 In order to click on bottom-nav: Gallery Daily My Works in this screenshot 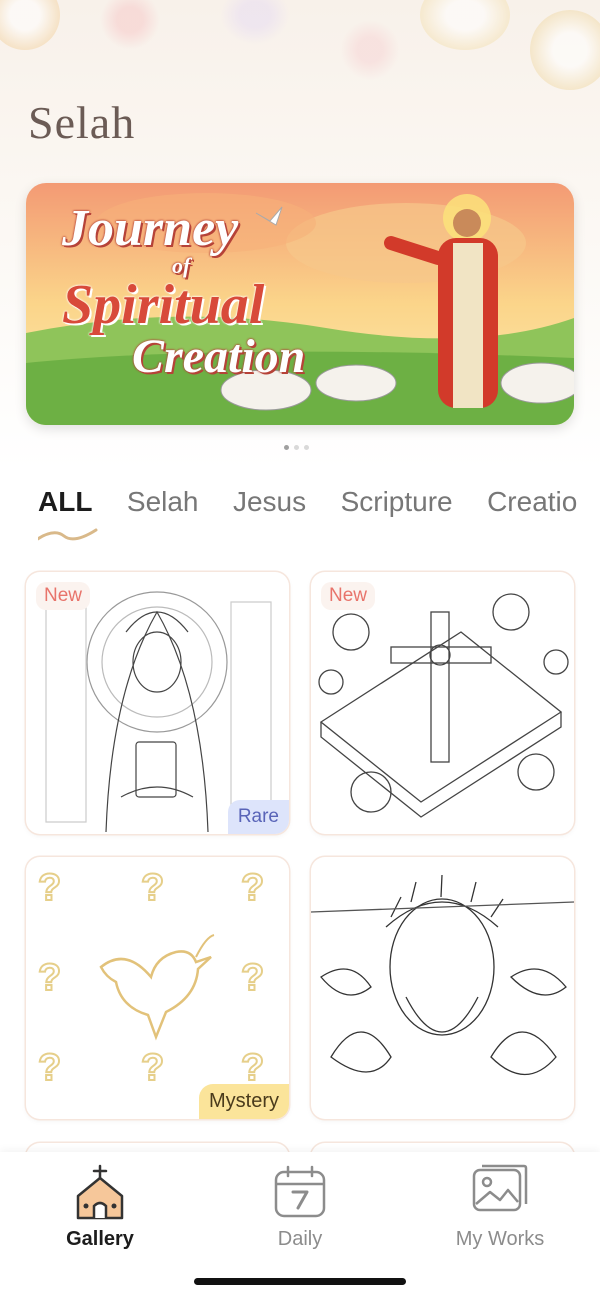, I will do `click(300, 1225)`.